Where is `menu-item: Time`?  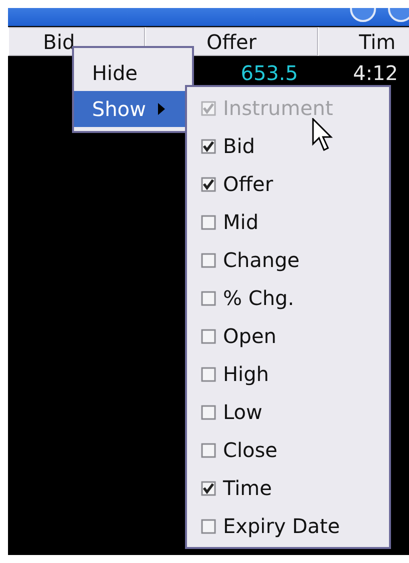 menu-item: Time is located at coordinates (288, 488).